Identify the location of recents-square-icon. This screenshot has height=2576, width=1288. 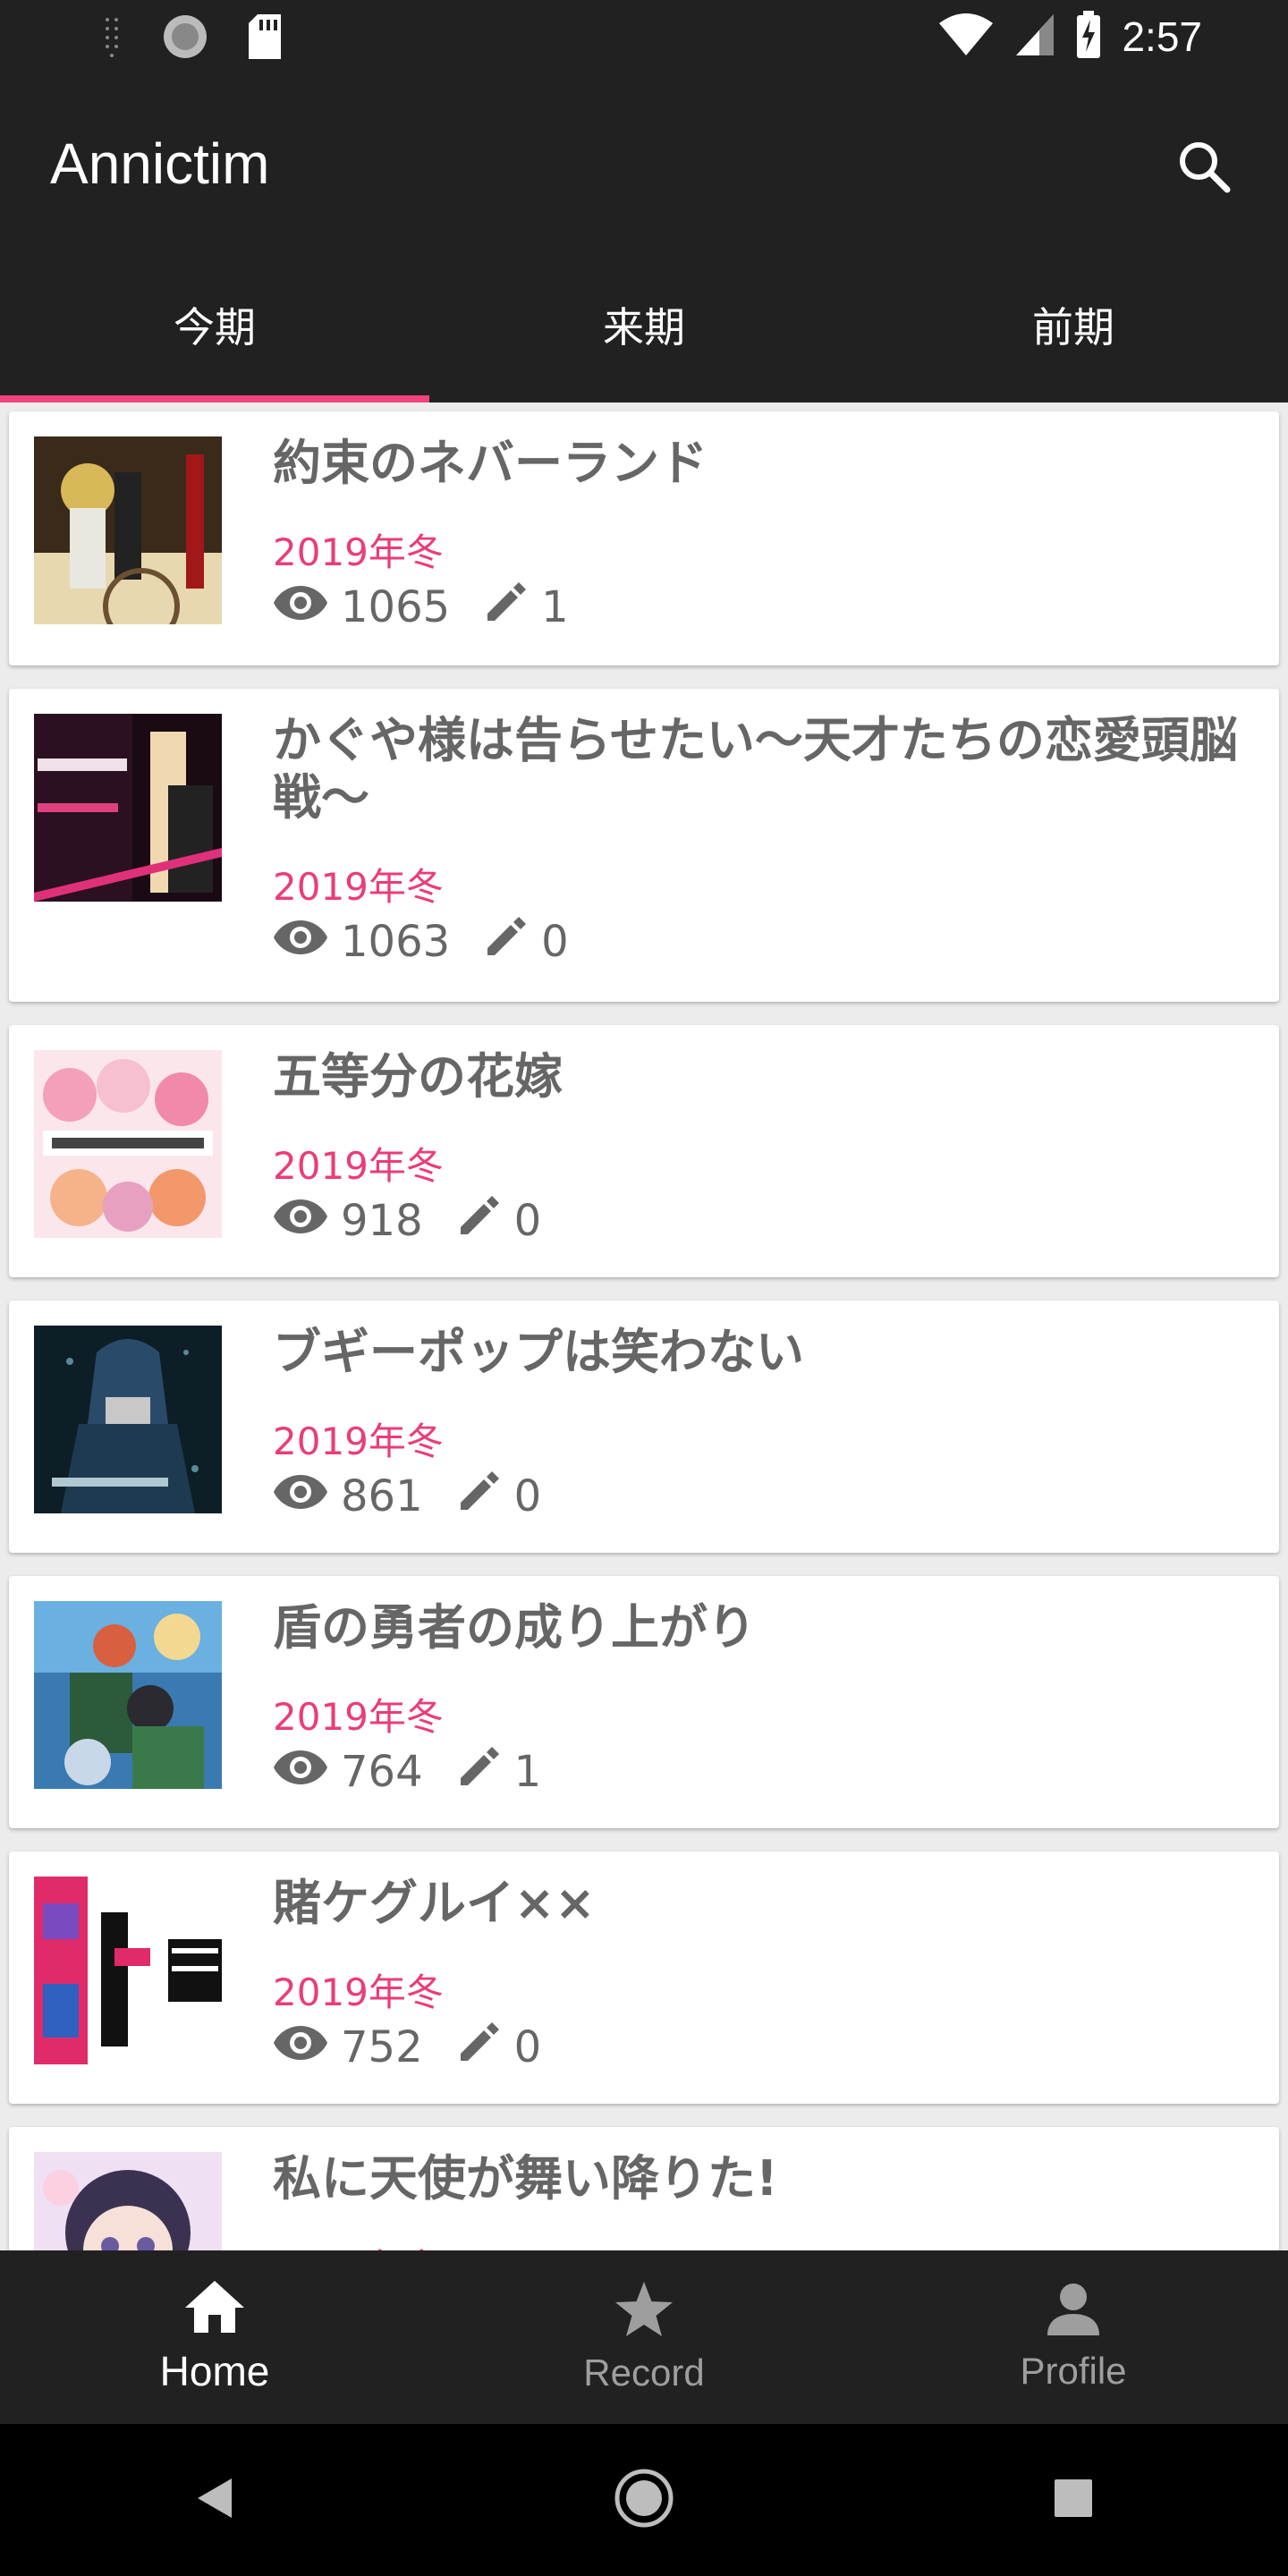
(1073, 2500).